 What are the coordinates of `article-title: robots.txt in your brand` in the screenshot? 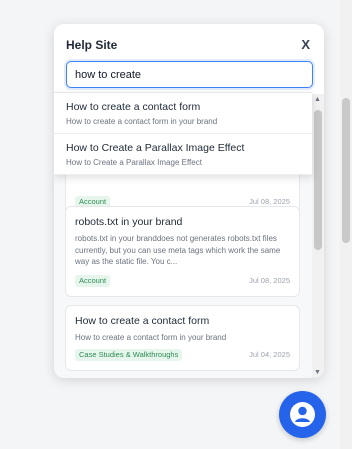 It's located at (129, 222).